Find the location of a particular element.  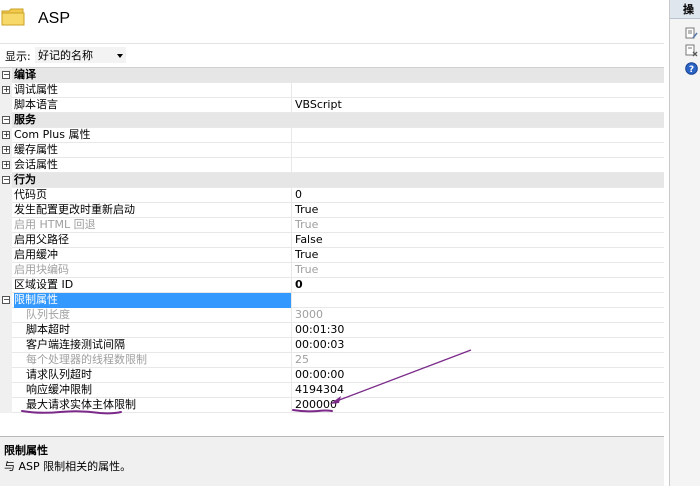

property-name: 最大请求实体主体限制 is located at coordinates (159, 405).